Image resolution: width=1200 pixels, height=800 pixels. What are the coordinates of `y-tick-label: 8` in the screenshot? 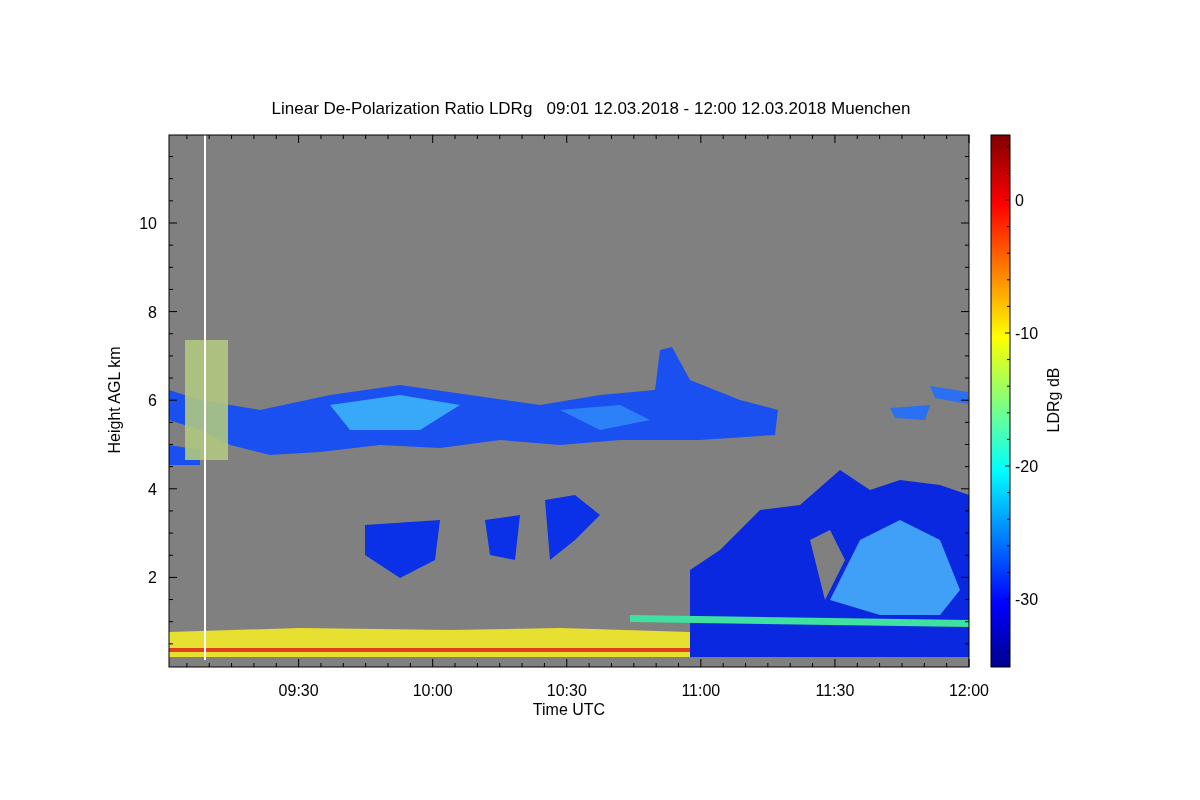 It's located at (152, 312).